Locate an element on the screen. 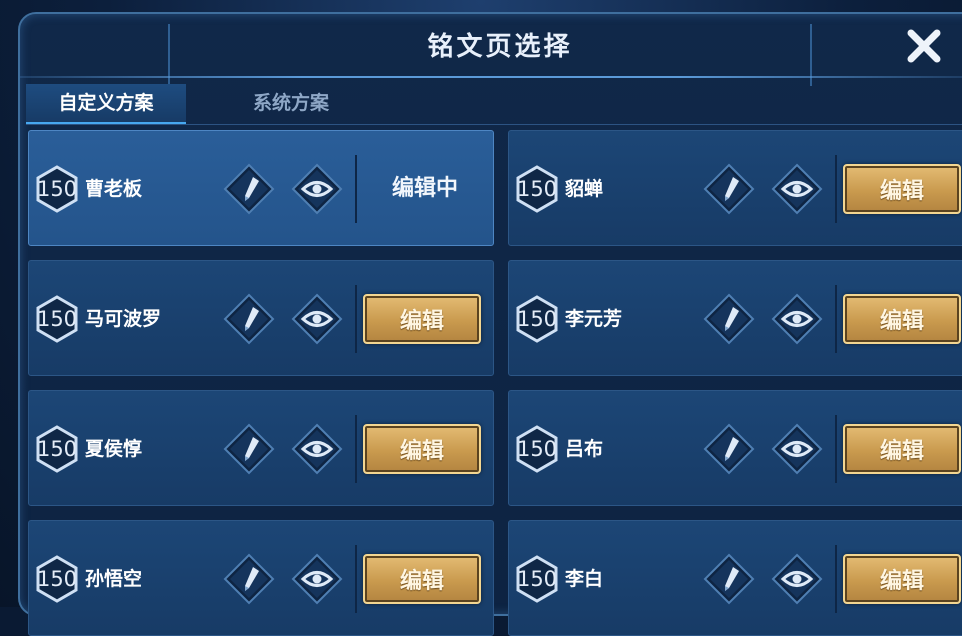 This screenshot has width=962, height=636. rune-page-card: 150 吕布 编辑 is located at coordinates (735, 448).